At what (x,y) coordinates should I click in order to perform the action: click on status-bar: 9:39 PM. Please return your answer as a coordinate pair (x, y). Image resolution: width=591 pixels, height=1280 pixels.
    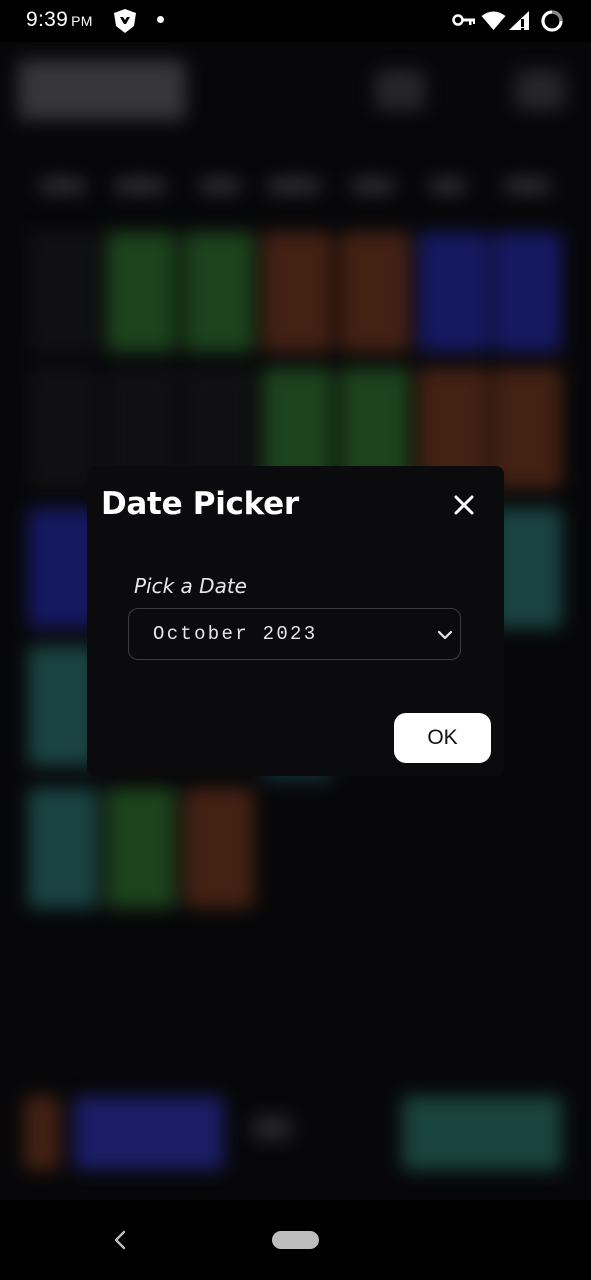
    Looking at the image, I should click on (295, 21).